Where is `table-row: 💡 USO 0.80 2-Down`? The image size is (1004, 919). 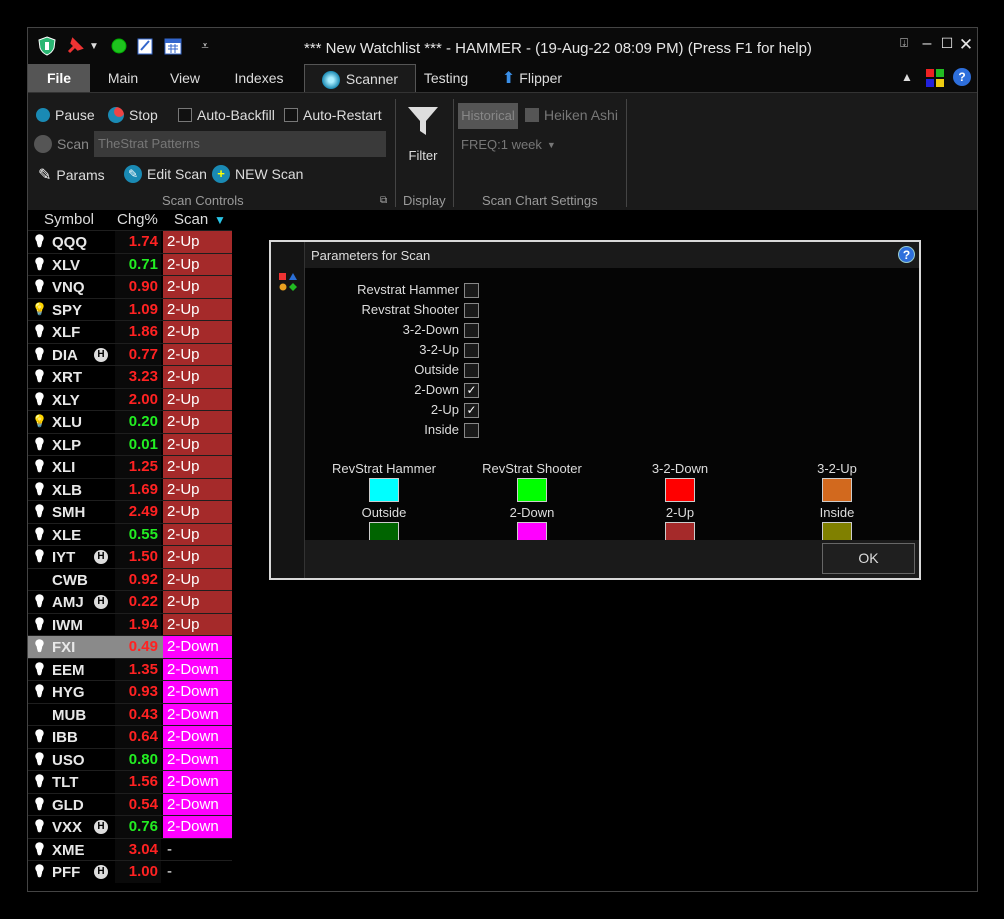
table-row: 💡 USO 0.80 2-Down is located at coordinates (130, 758).